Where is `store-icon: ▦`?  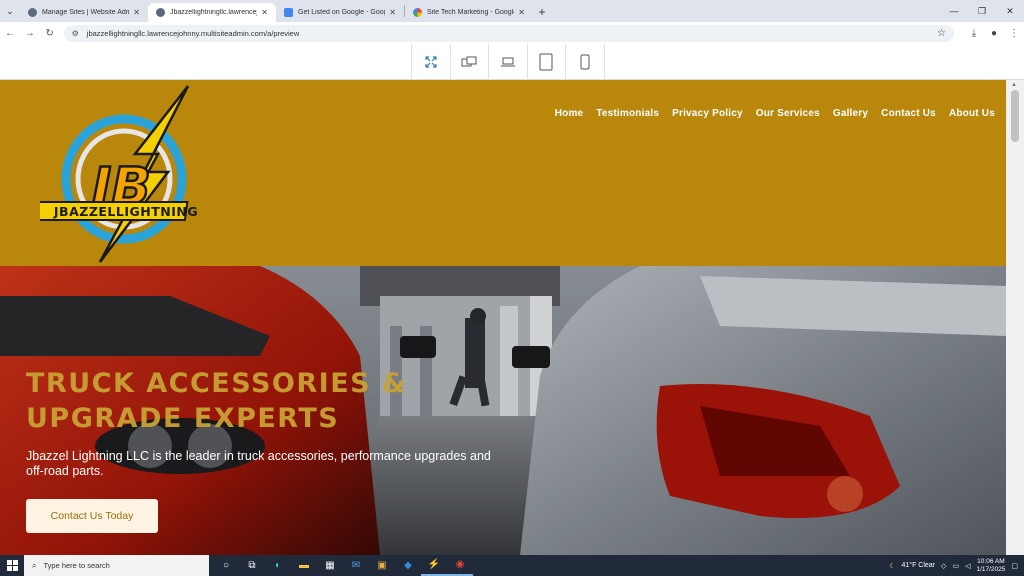 store-icon: ▦ is located at coordinates (330, 565).